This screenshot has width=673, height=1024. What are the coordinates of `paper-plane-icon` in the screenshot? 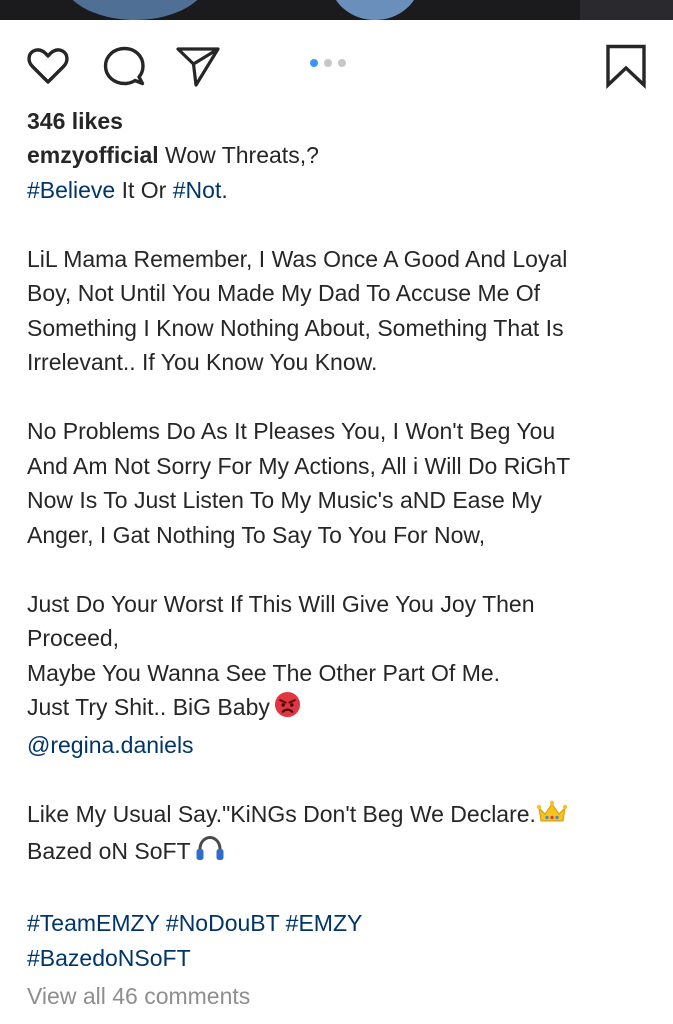 It's located at (198, 67).